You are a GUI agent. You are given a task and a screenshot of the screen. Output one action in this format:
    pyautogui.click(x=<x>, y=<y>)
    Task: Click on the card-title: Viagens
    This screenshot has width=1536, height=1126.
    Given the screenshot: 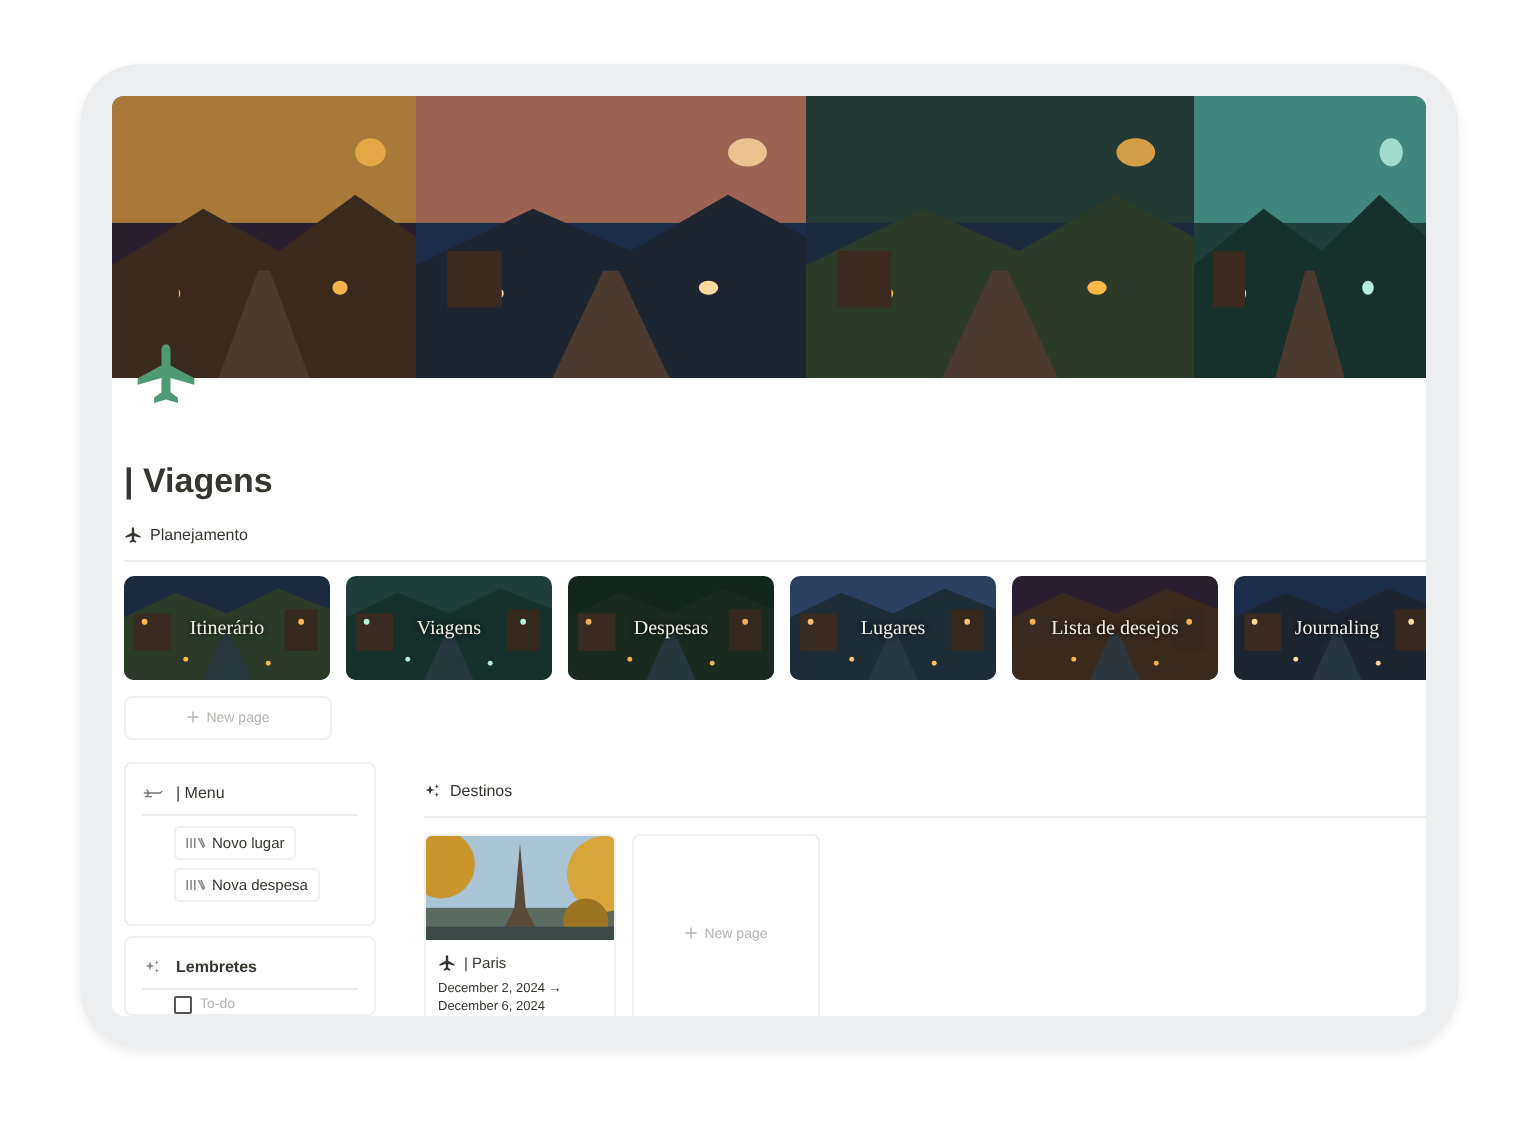 What is the action you would take?
    pyautogui.click(x=449, y=628)
    